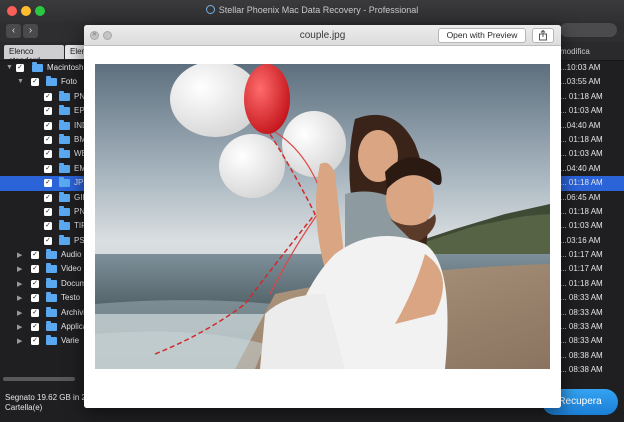  Describe the element at coordinates (79, 197) in the screenshot. I see `tree-row-label: GIF` at that location.